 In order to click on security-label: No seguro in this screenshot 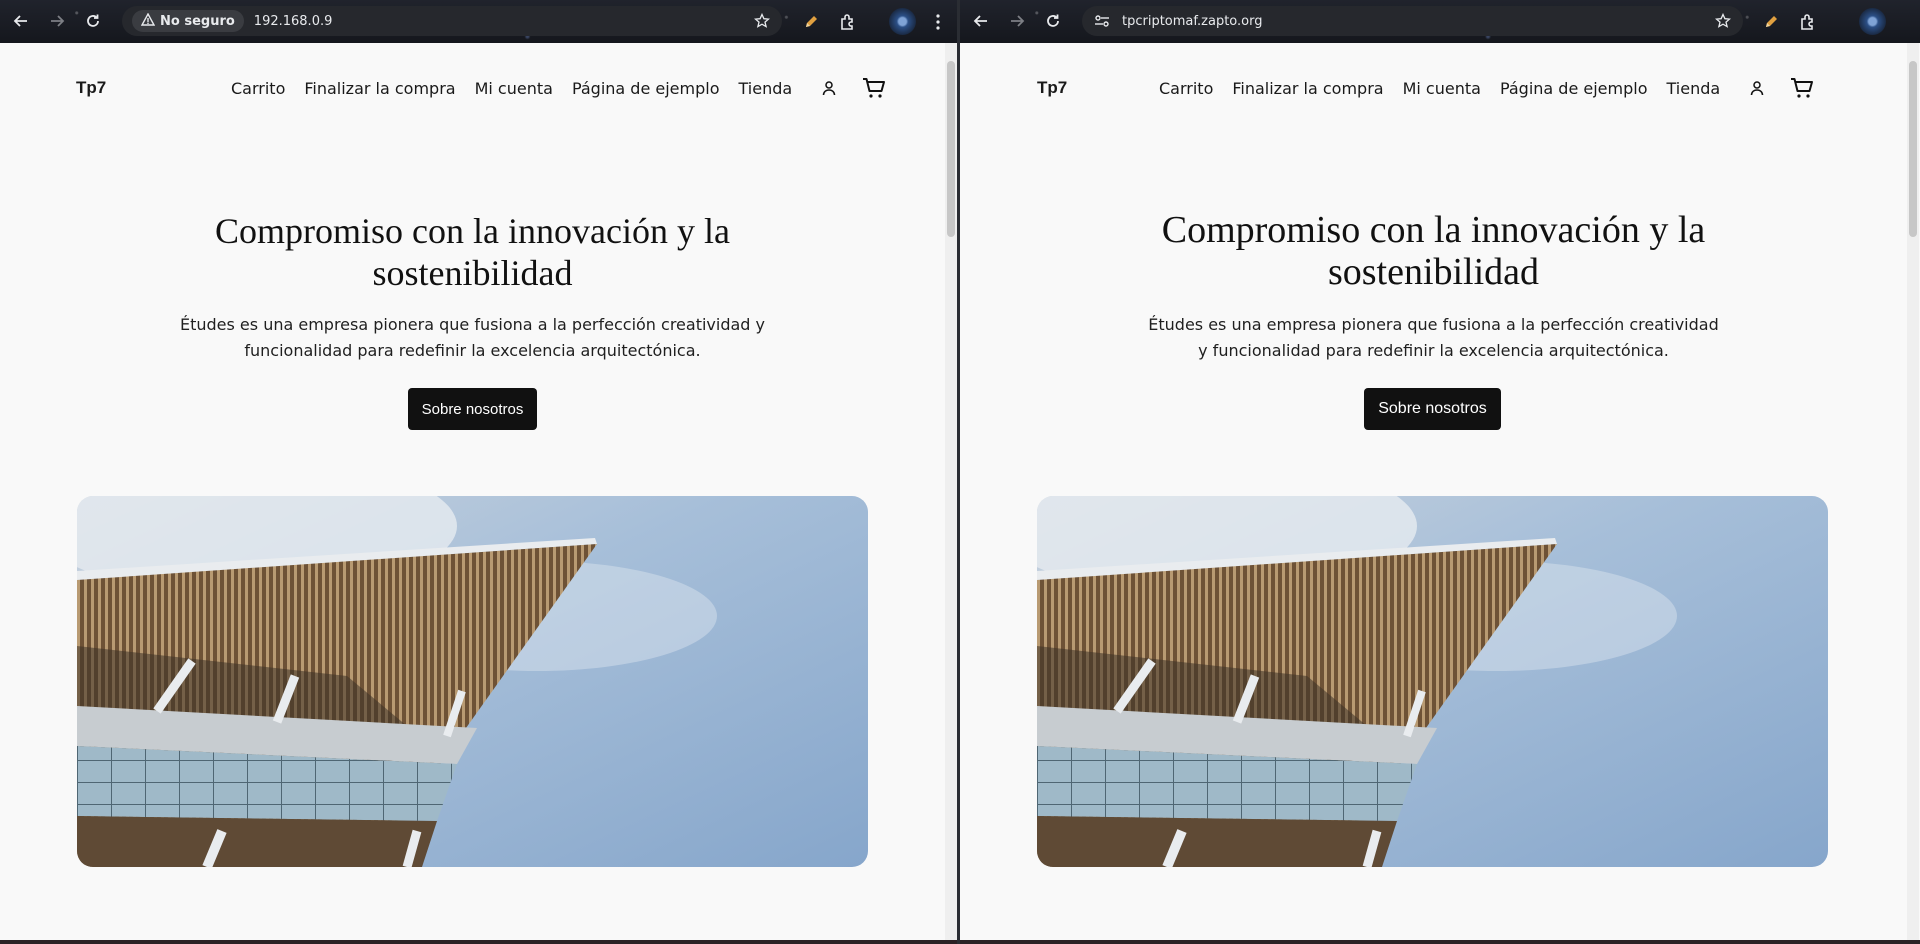, I will do `click(197, 21)`.